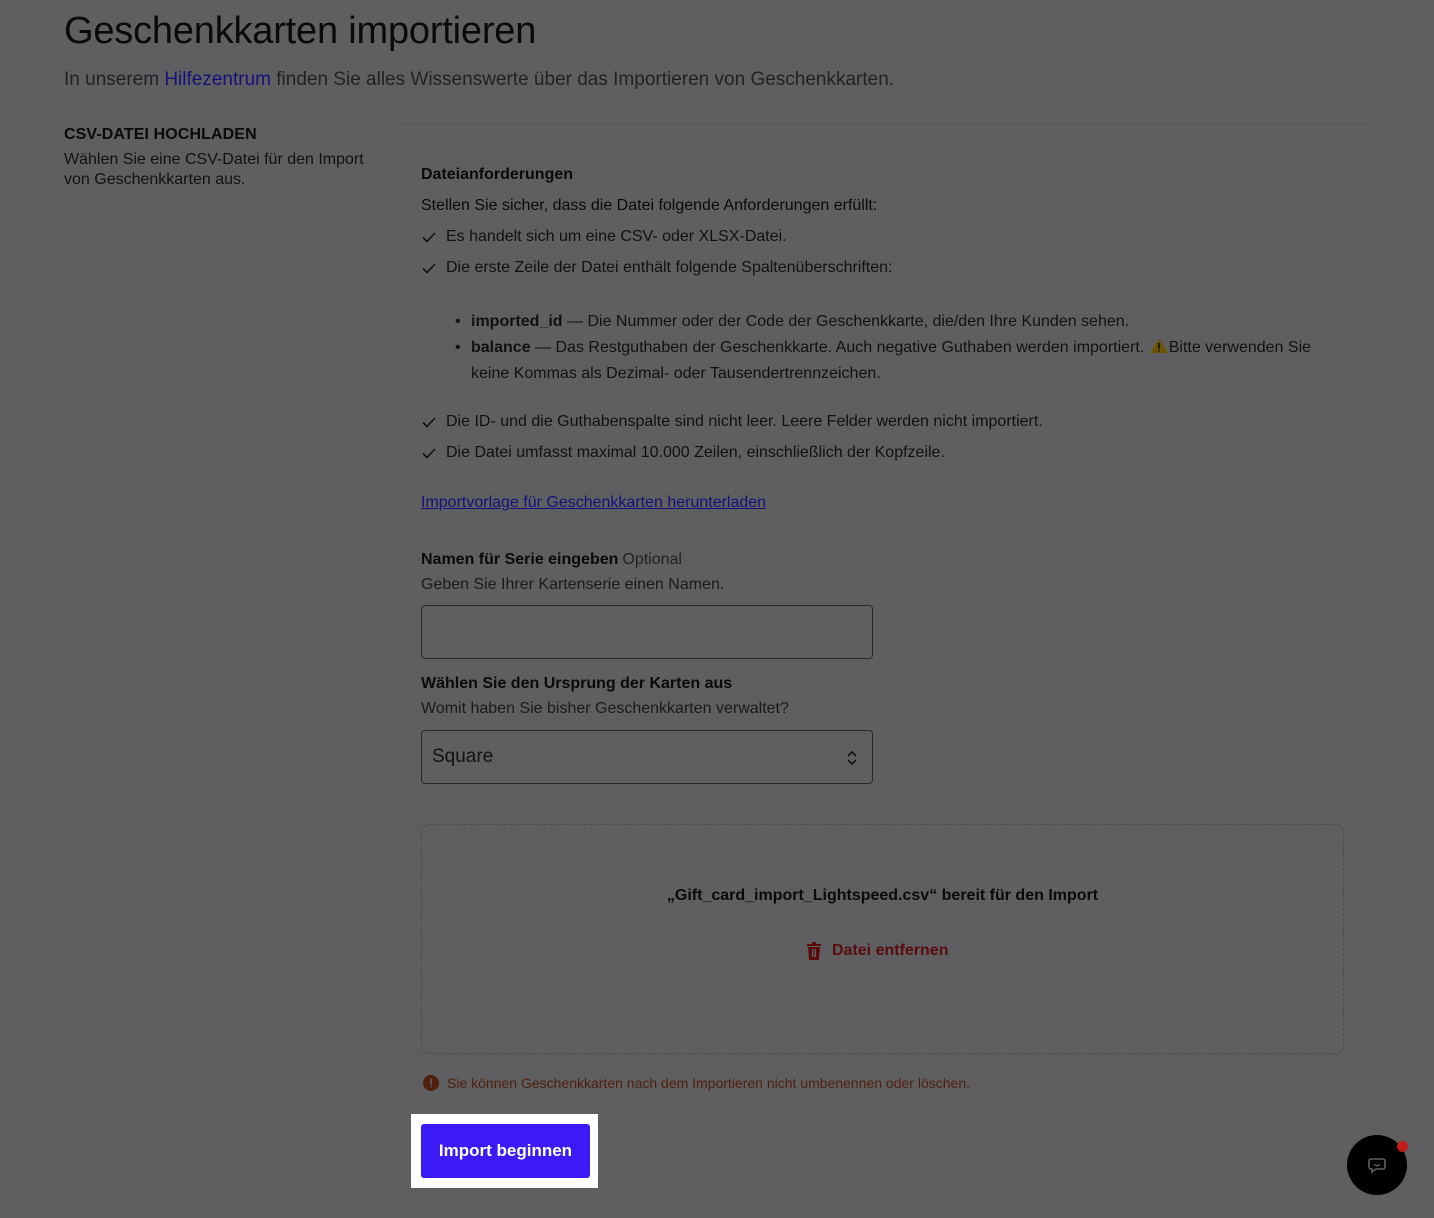 This screenshot has height=1218, width=1434. I want to click on remove-file-label: Datei entfernen, so click(890, 950).